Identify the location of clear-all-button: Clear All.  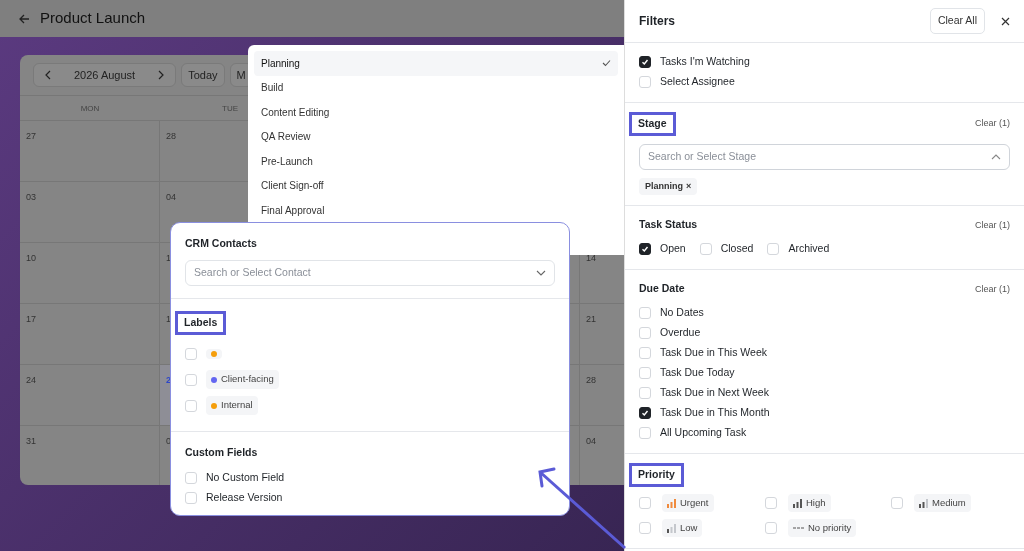
(957, 21).